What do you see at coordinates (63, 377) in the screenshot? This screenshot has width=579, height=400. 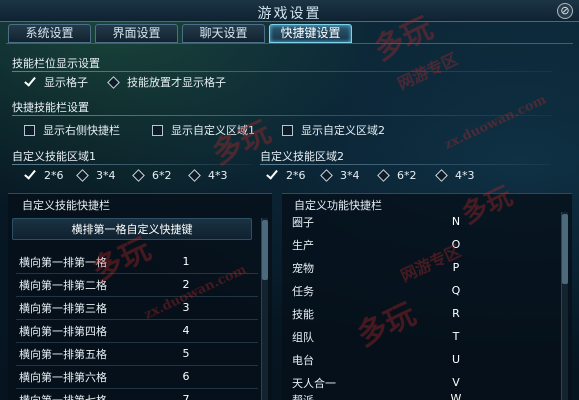 I see `row-label: 横向第一排第六格` at bounding box center [63, 377].